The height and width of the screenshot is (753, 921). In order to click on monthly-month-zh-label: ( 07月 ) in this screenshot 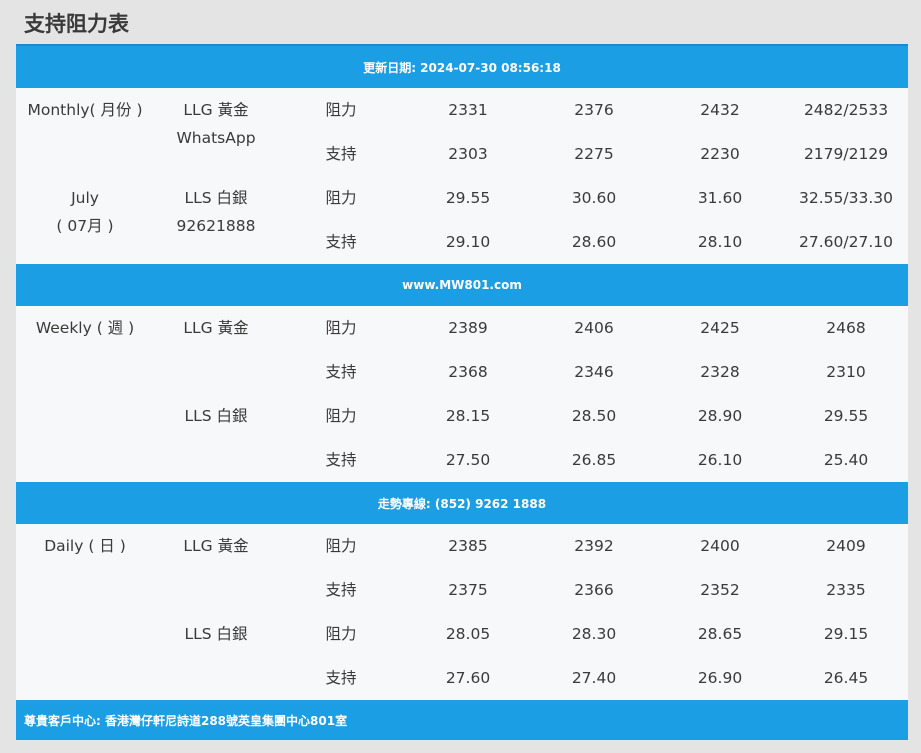, I will do `click(85, 226)`.